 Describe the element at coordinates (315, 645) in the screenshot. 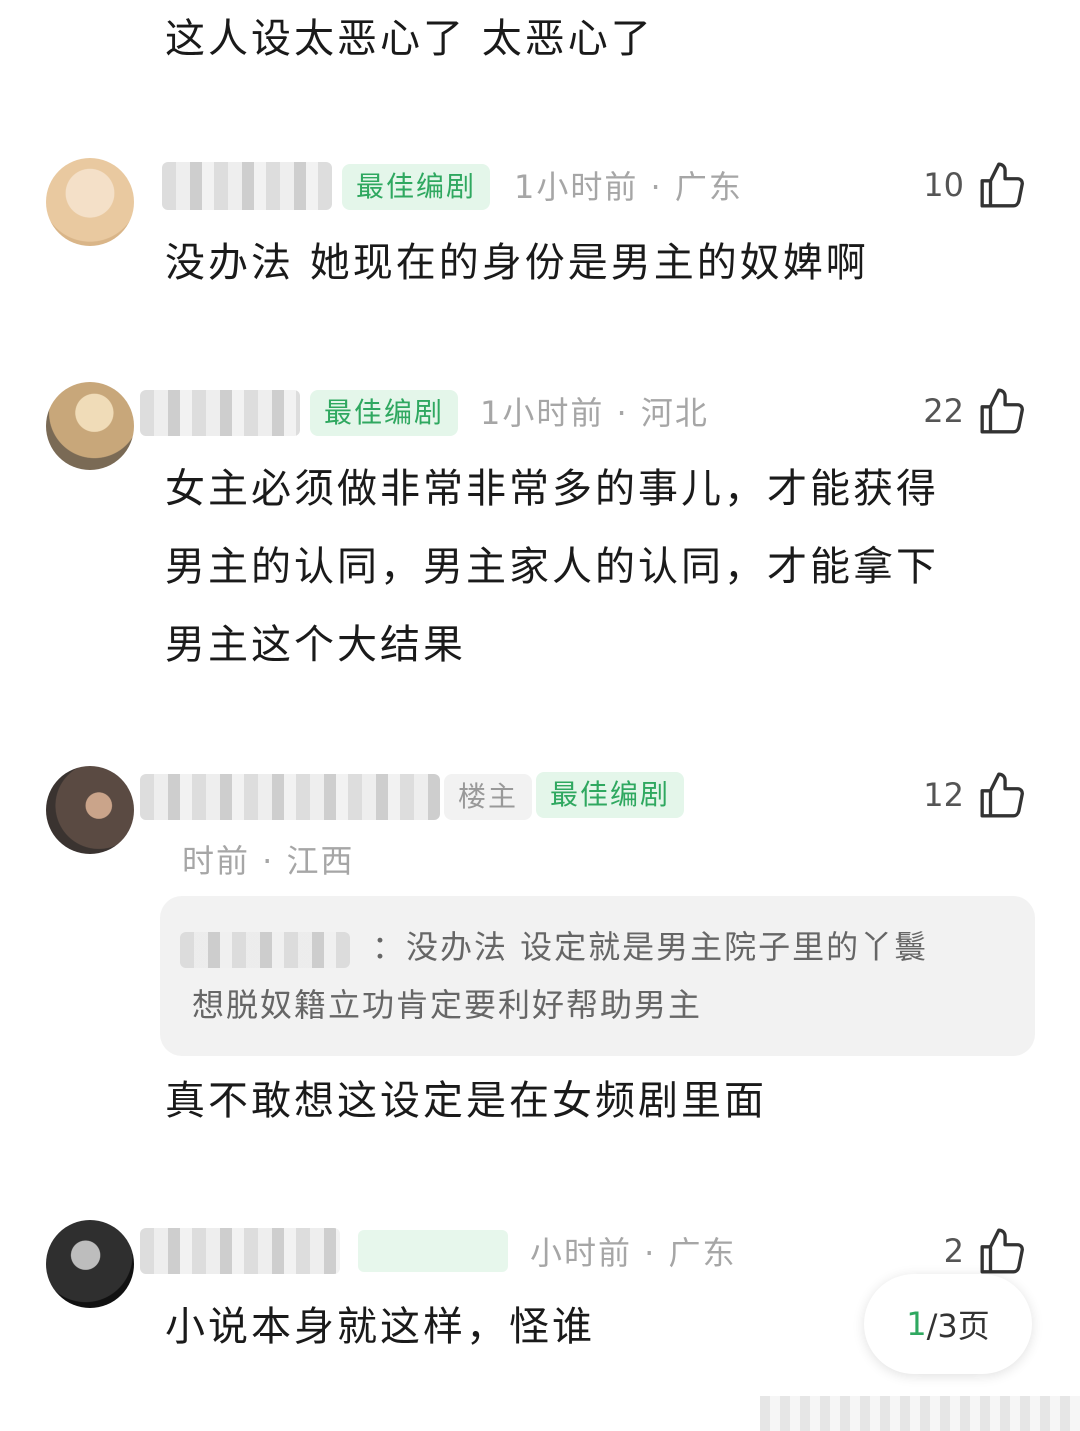

I see `comment-text-line: 男主这个大结果` at that location.